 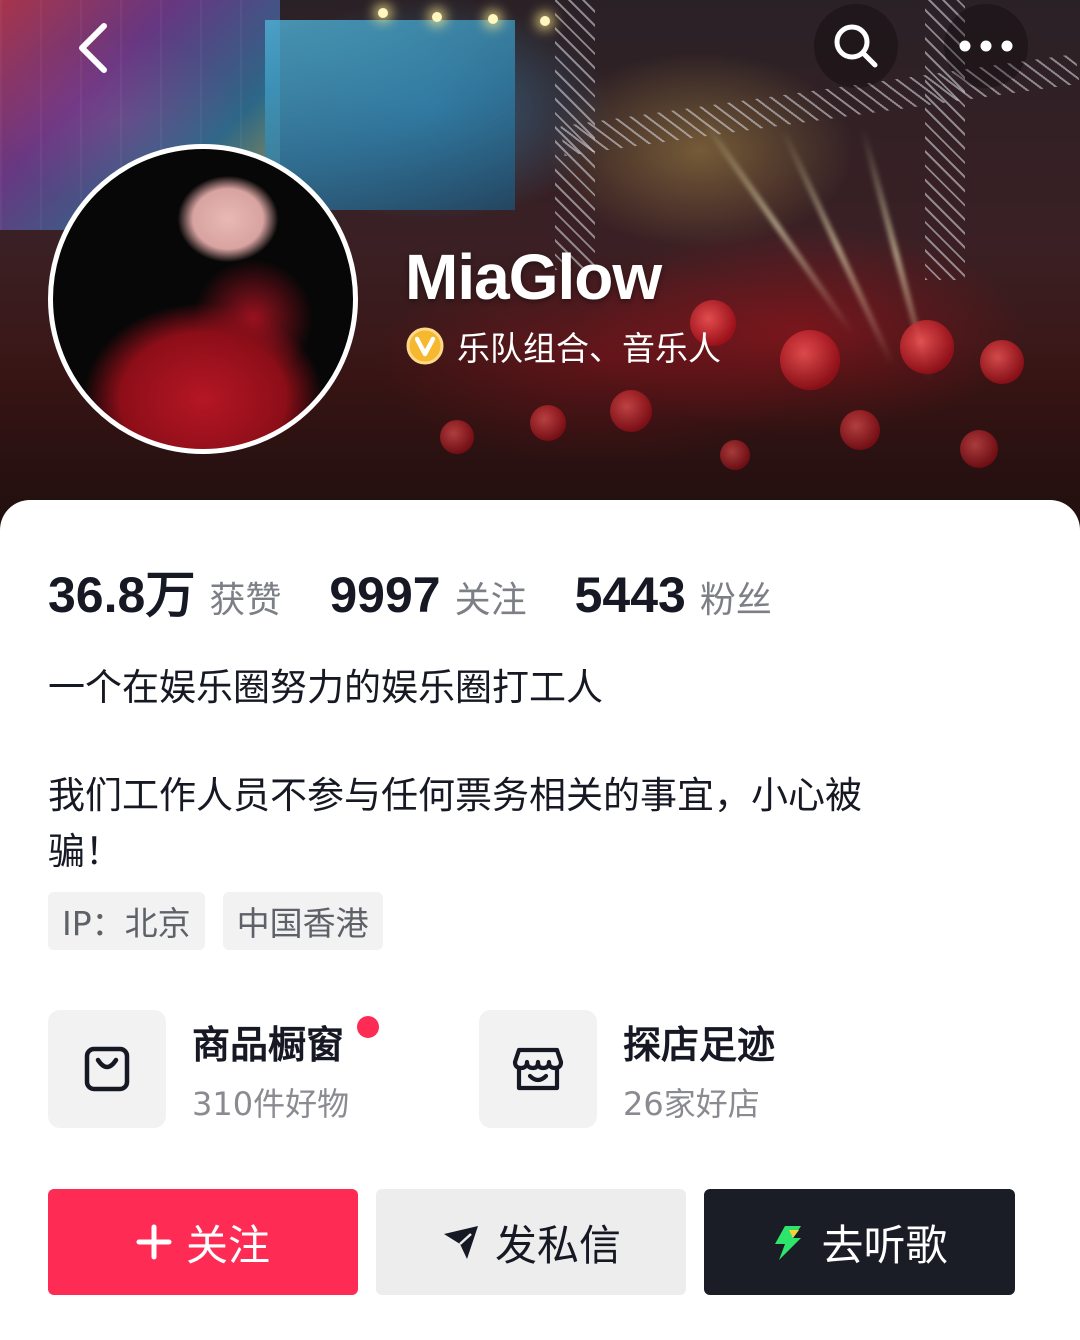 What do you see at coordinates (533, 277) in the screenshot?
I see `username: MiaGlow` at bounding box center [533, 277].